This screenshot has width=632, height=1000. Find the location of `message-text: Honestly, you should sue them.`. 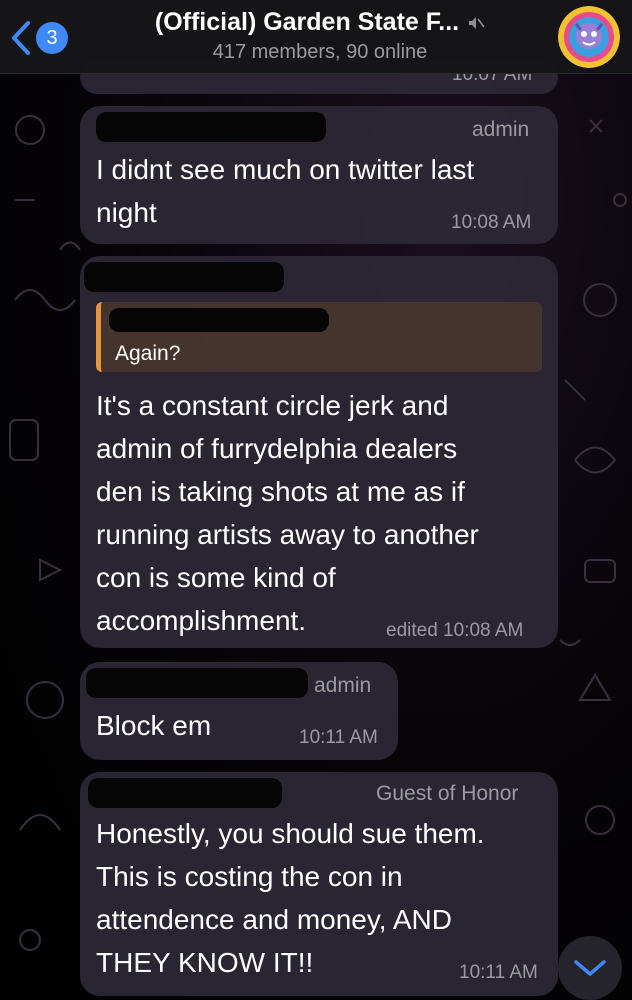

message-text: Honestly, you should sue them. is located at coordinates (290, 833).